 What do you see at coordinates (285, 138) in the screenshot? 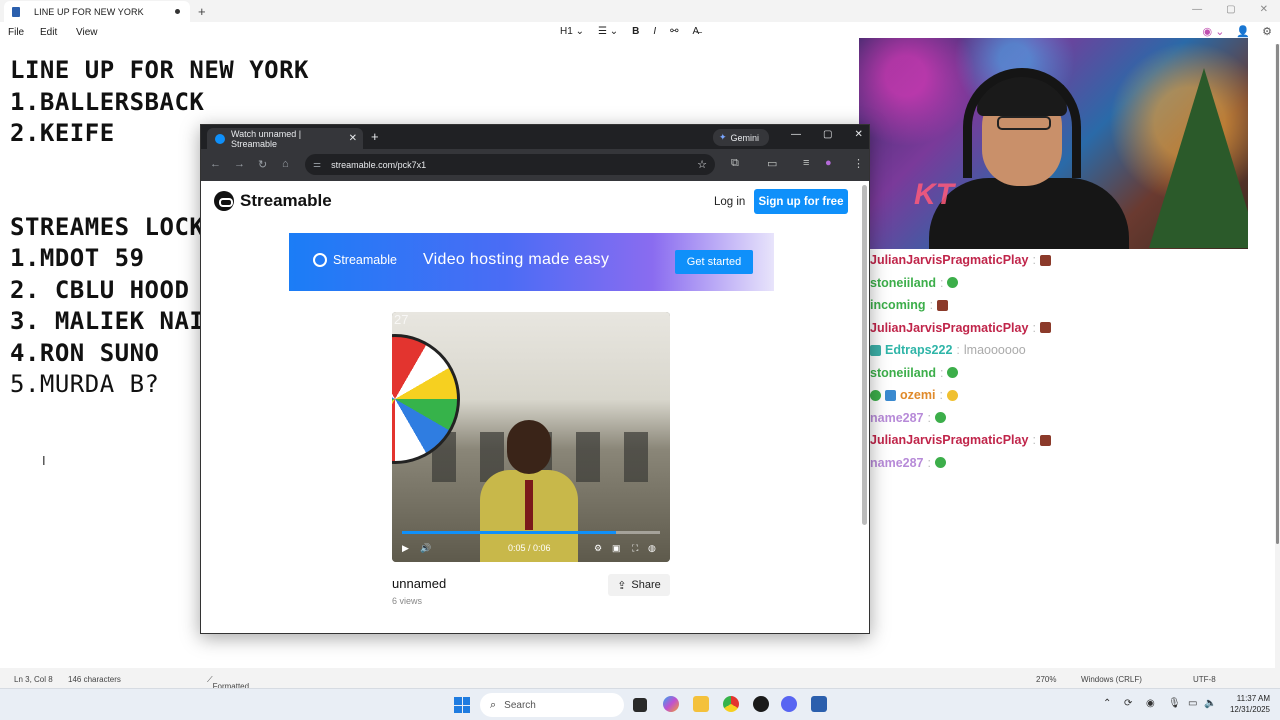
I see `browser-tab: Watch unnamed | Streamable ✕` at bounding box center [285, 138].